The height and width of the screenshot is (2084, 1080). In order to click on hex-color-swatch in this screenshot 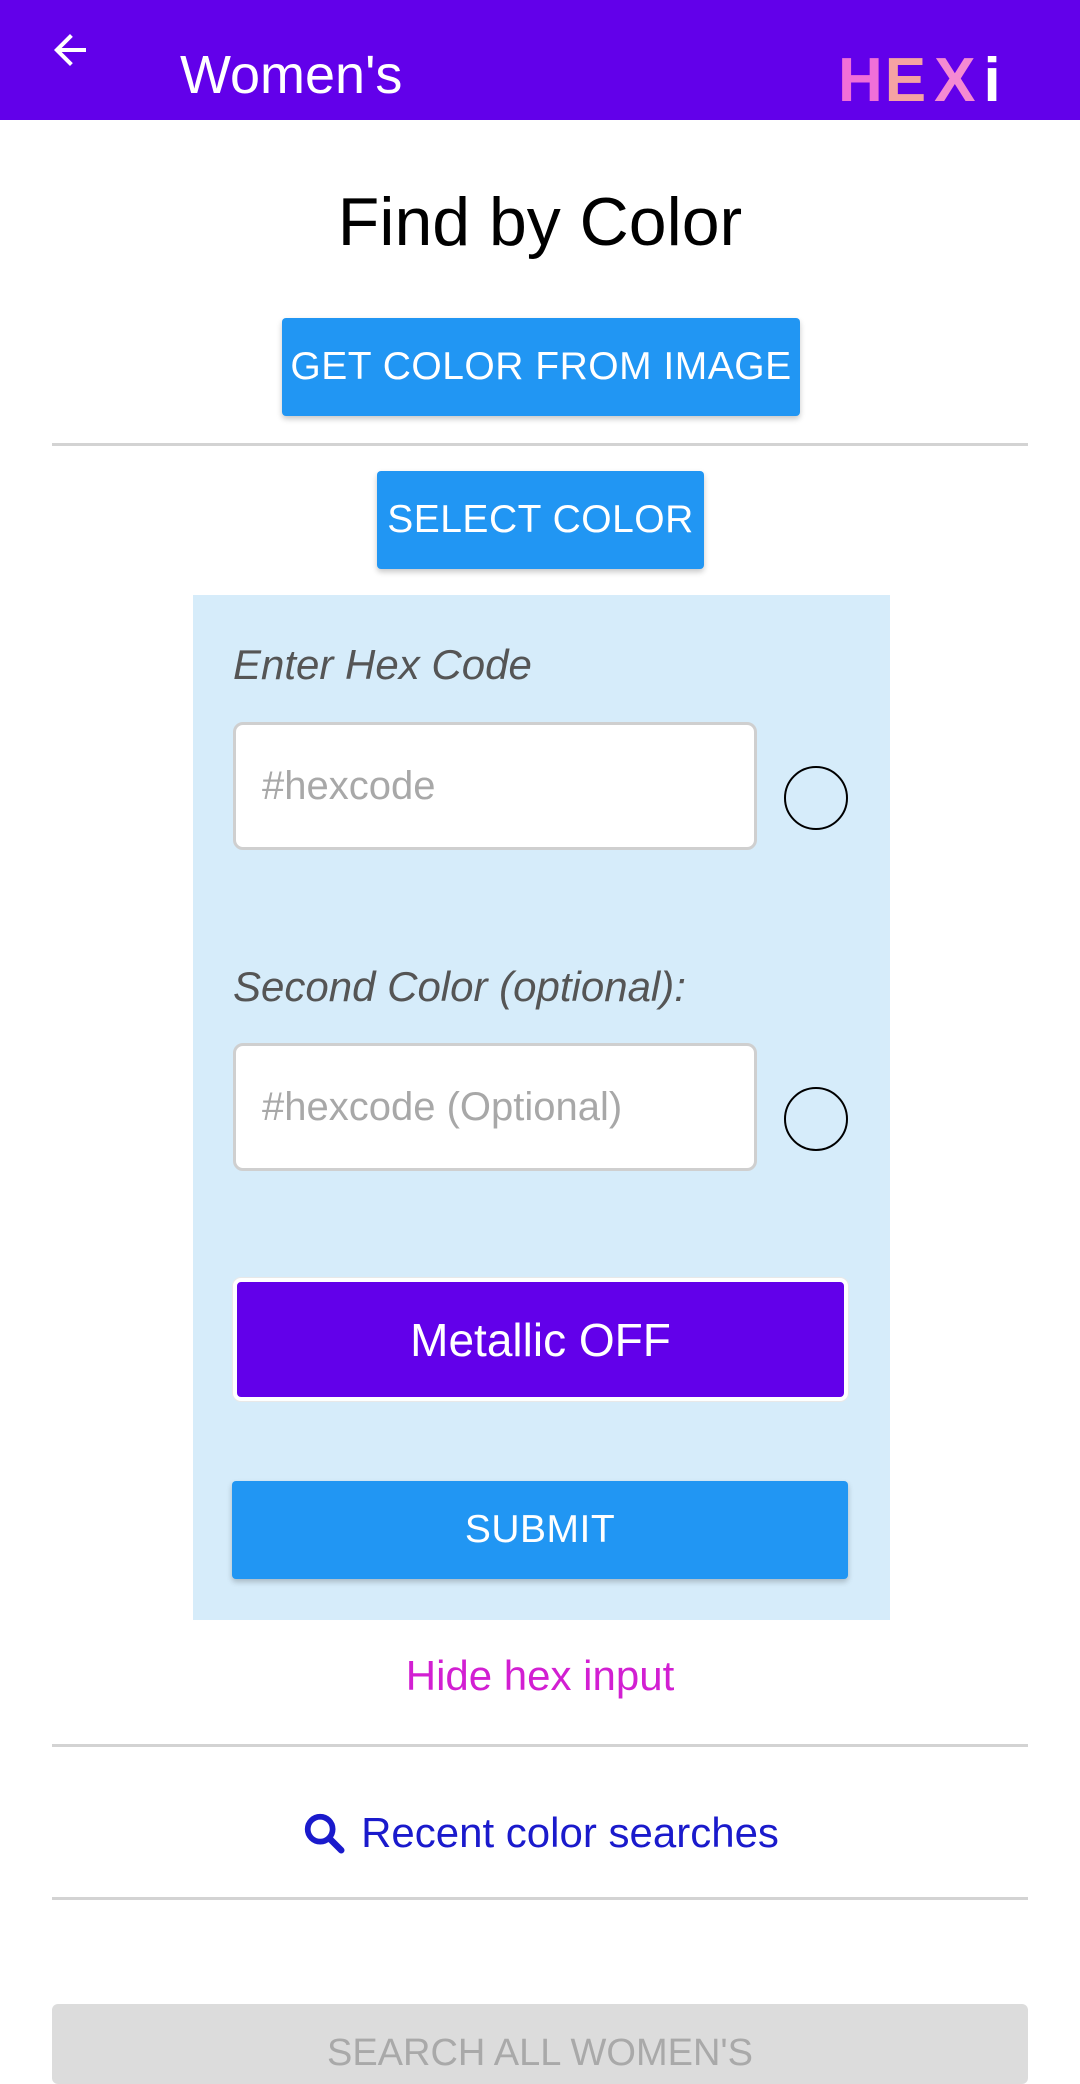, I will do `click(816, 798)`.